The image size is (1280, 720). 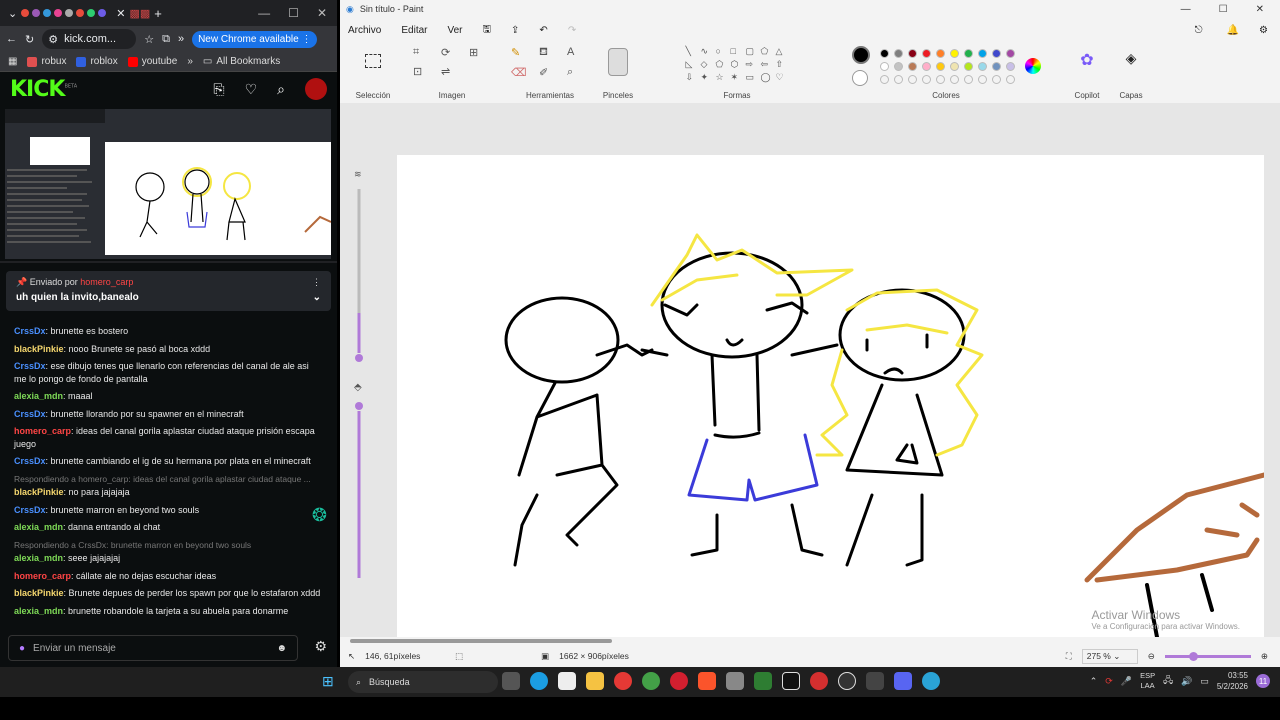 I want to click on tray-chevron-icon: ⌃, so click(x=1094, y=681).